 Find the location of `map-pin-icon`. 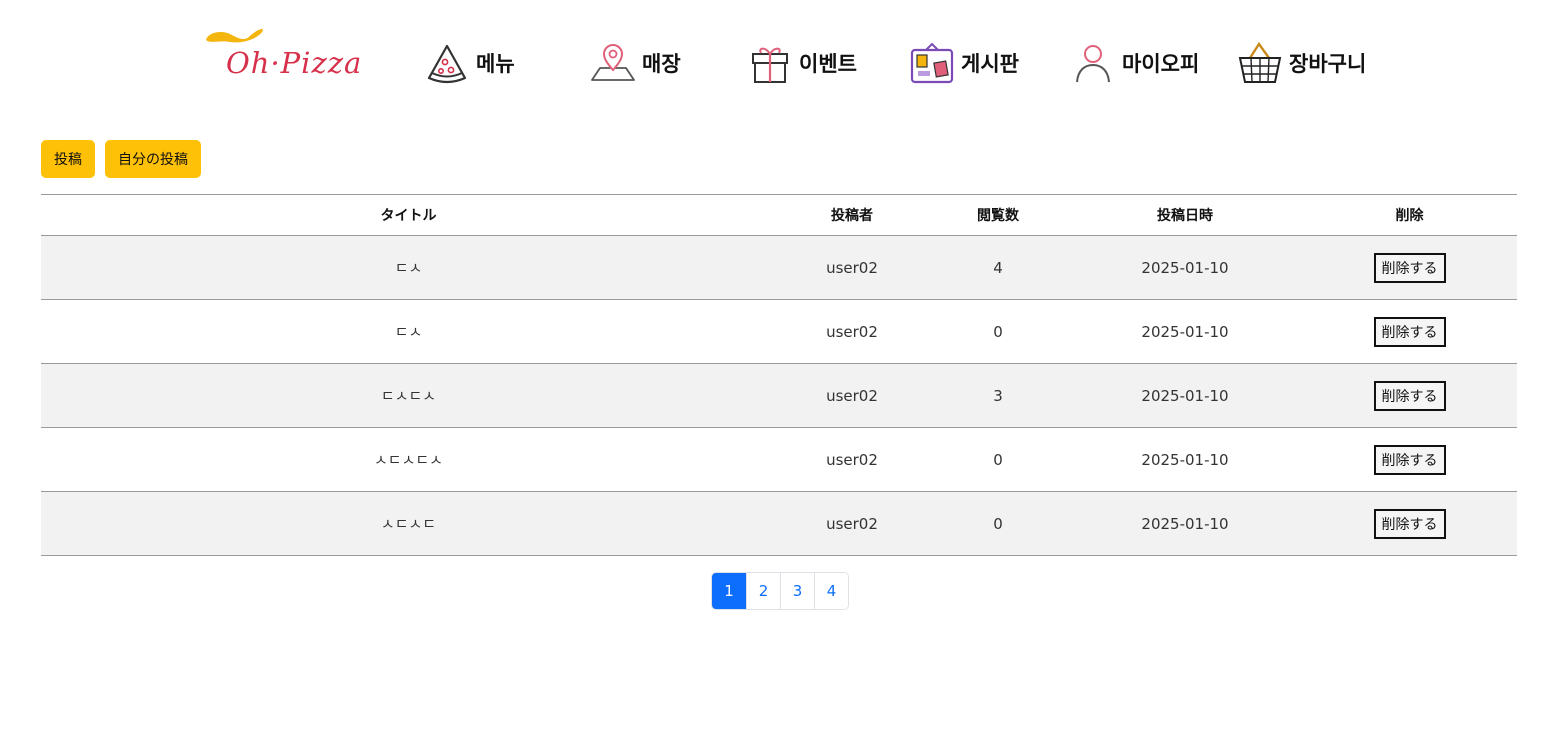

map-pin-icon is located at coordinates (613, 62).